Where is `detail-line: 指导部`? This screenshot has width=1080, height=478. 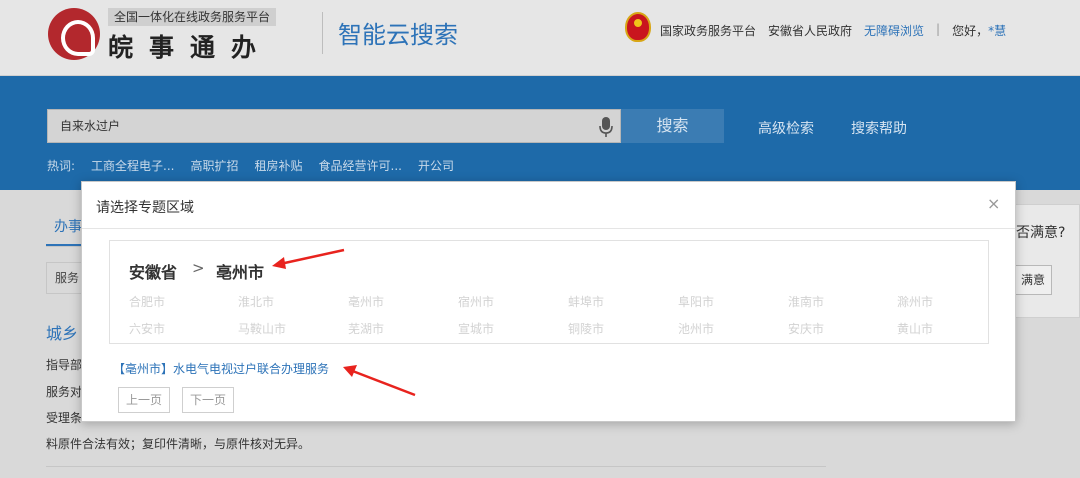 detail-line: 指导部 is located at coordinates (64, 365).